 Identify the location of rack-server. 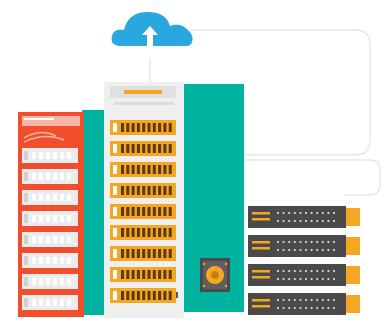
(304, 260).